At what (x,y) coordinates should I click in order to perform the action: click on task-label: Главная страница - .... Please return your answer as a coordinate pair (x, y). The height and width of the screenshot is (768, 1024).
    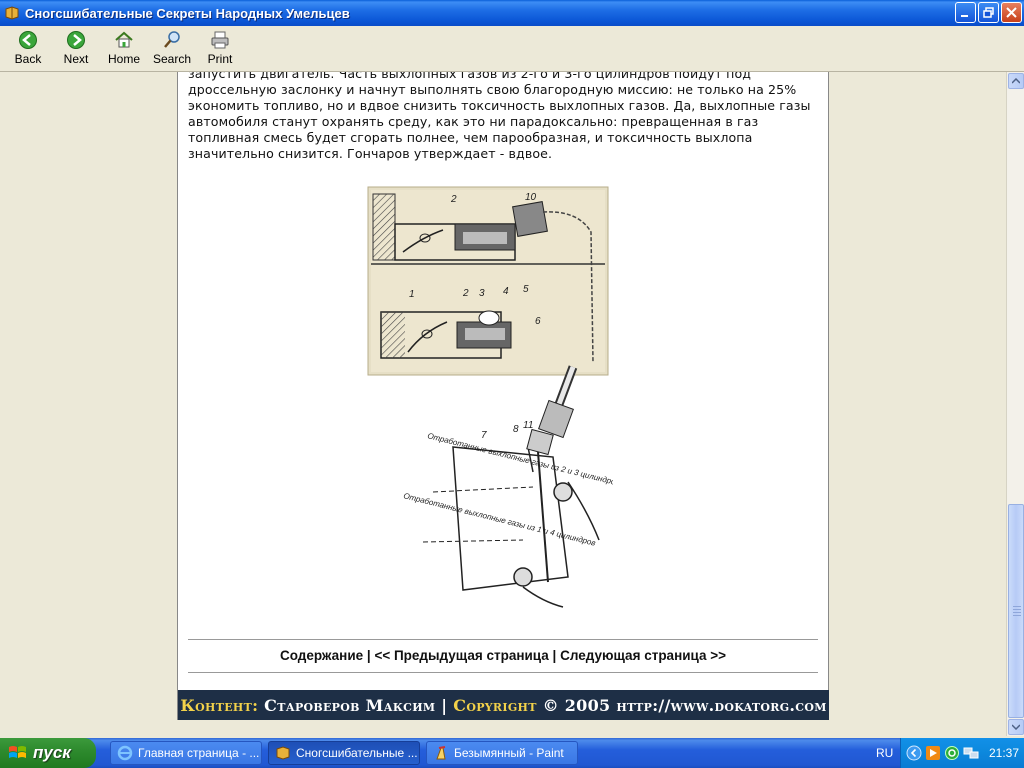
    Looking at the image, I should click on (199, 753).